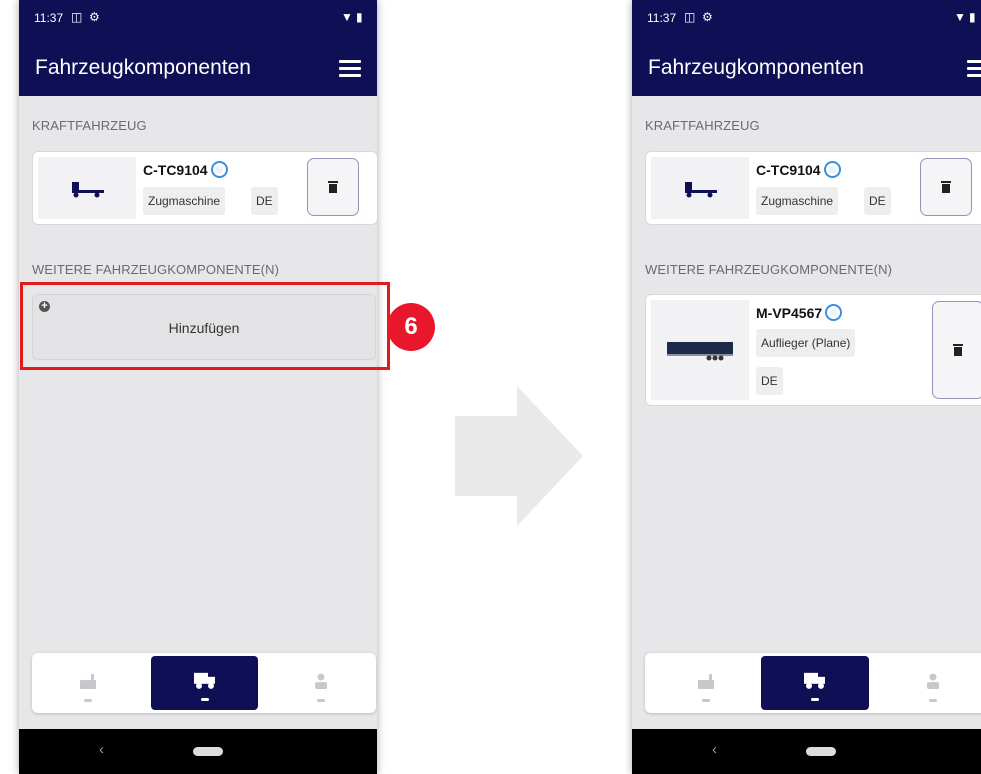 This screenshot has width=981, height=774. Describe the element at coordinates (769, 381) in the screenshot. I see `component-country-chip: DE` at that location.